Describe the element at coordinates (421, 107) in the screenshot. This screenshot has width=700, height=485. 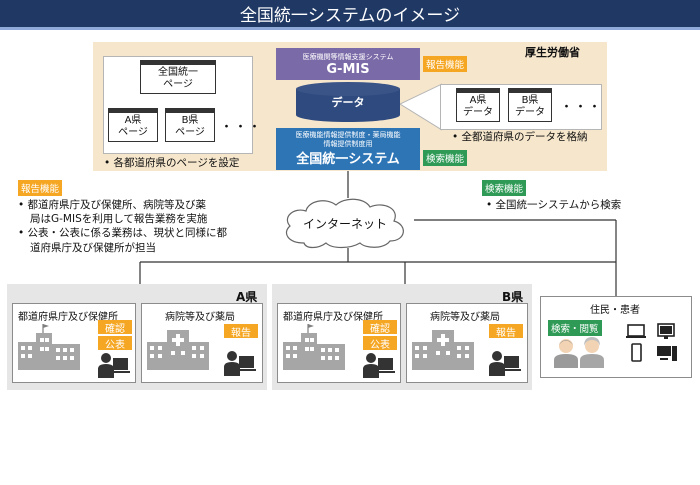
I see `data-callout-pointer` at that location.